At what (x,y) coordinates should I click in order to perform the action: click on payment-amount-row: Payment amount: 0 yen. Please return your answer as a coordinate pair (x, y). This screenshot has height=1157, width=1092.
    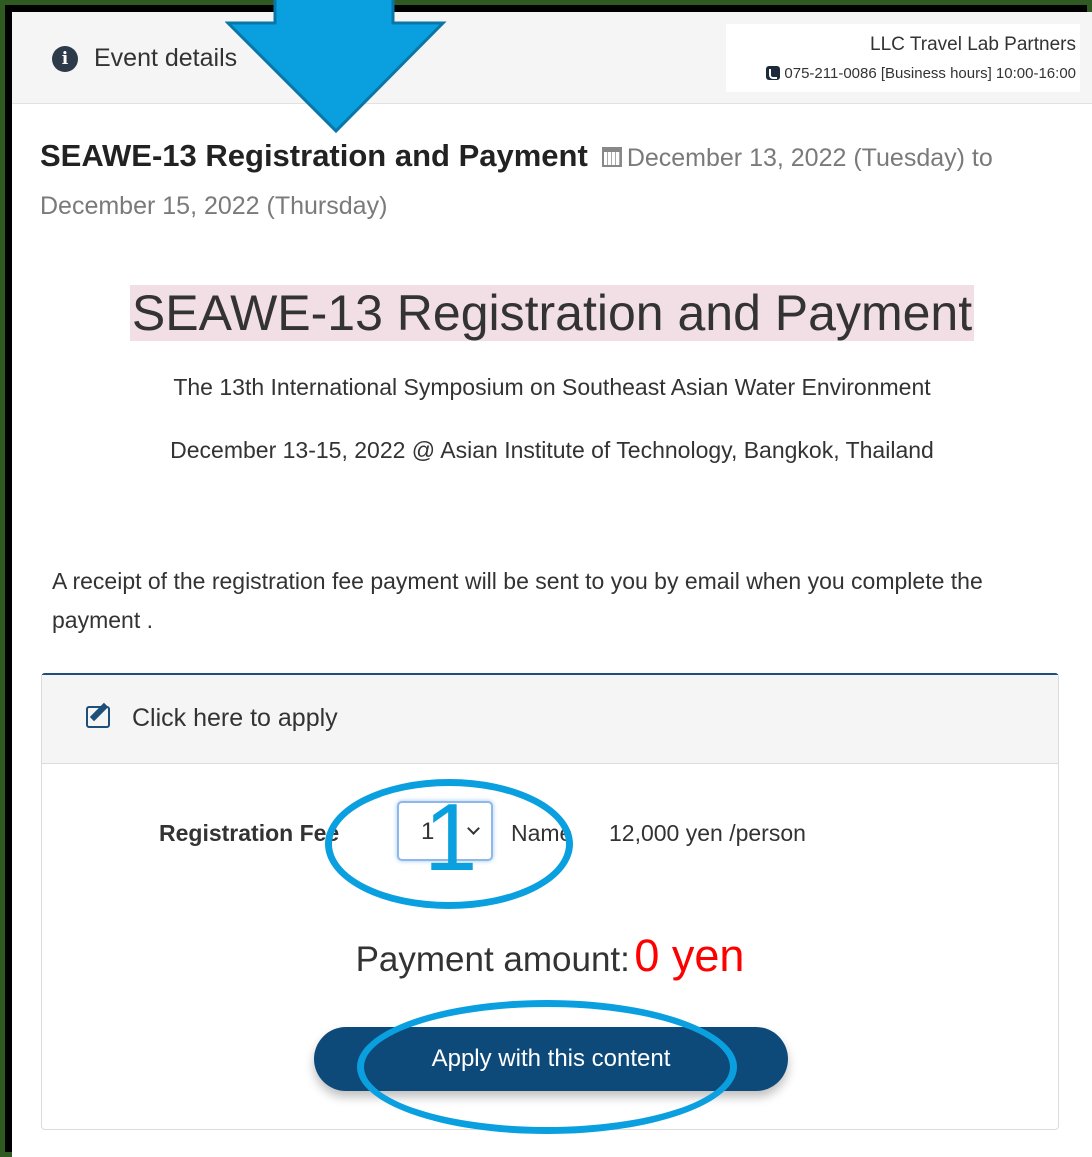
    Looking at the image, I should click on (550, 956).